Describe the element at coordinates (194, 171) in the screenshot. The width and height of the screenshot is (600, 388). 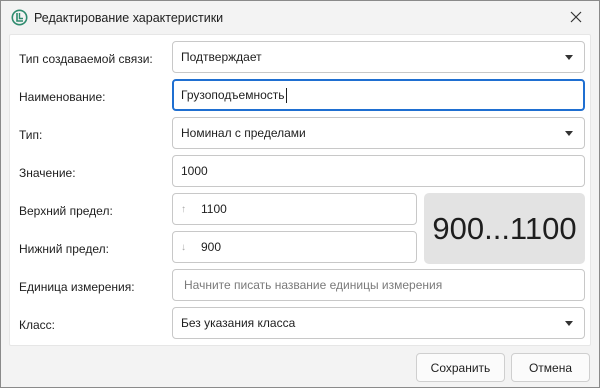
I see `value-value: 1000` at that location.